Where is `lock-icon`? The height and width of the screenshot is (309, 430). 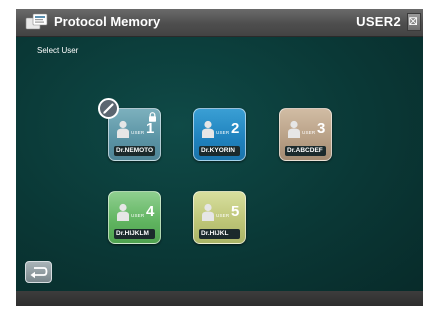 lock-icon is located at coordinates (152, 117).